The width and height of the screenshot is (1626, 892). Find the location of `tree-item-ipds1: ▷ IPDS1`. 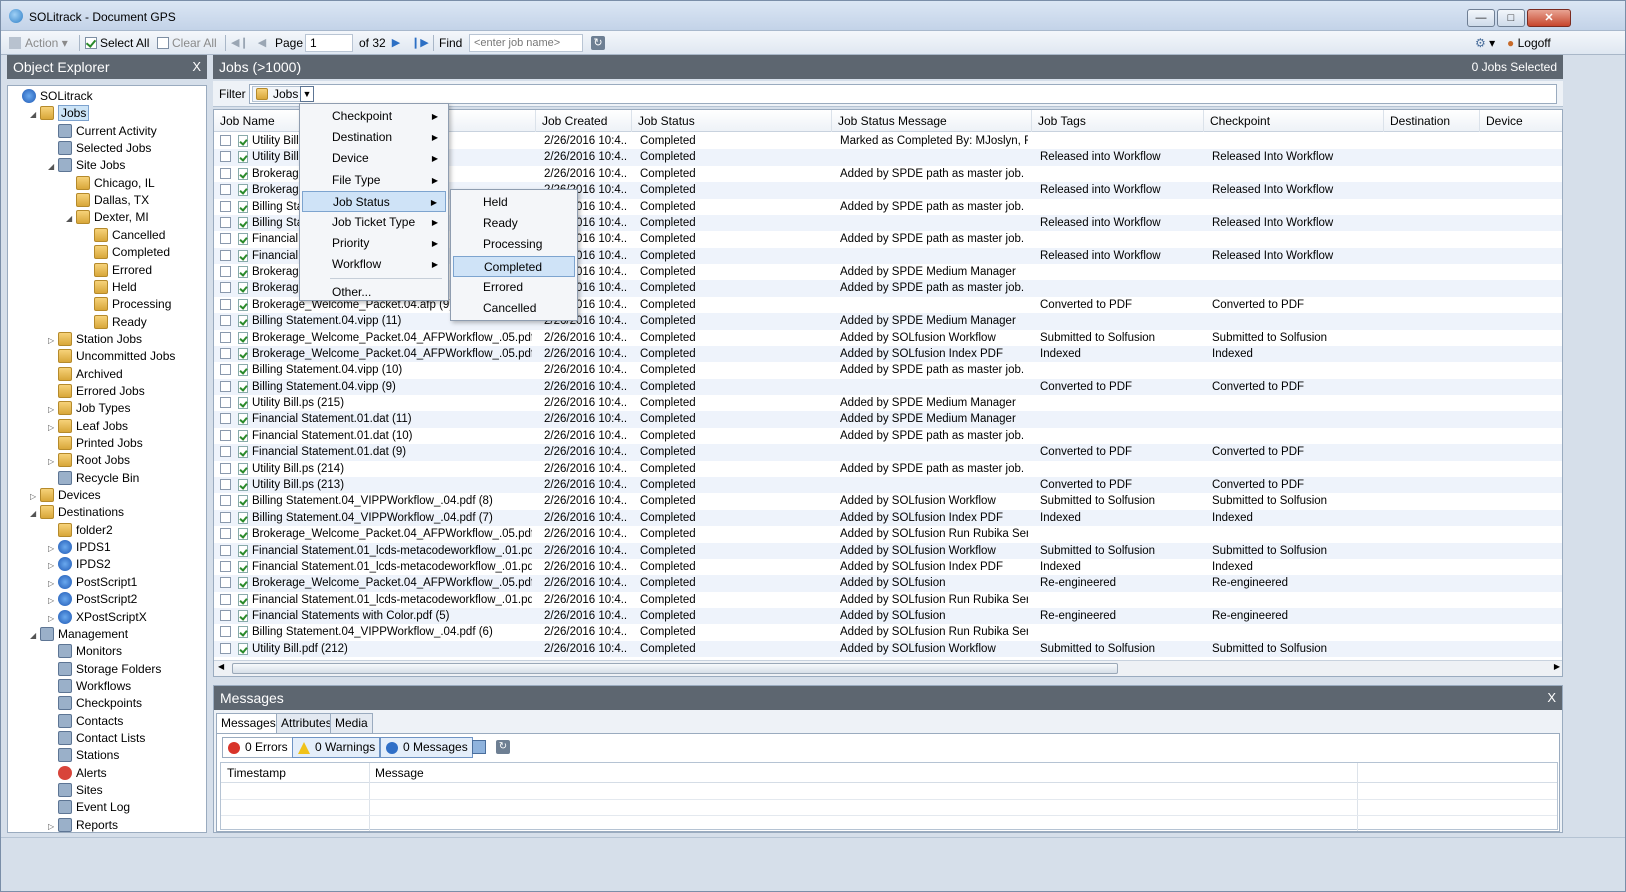

tree-item-ipds1: ▷ IPDS1 is located at coordinates (79, 547).